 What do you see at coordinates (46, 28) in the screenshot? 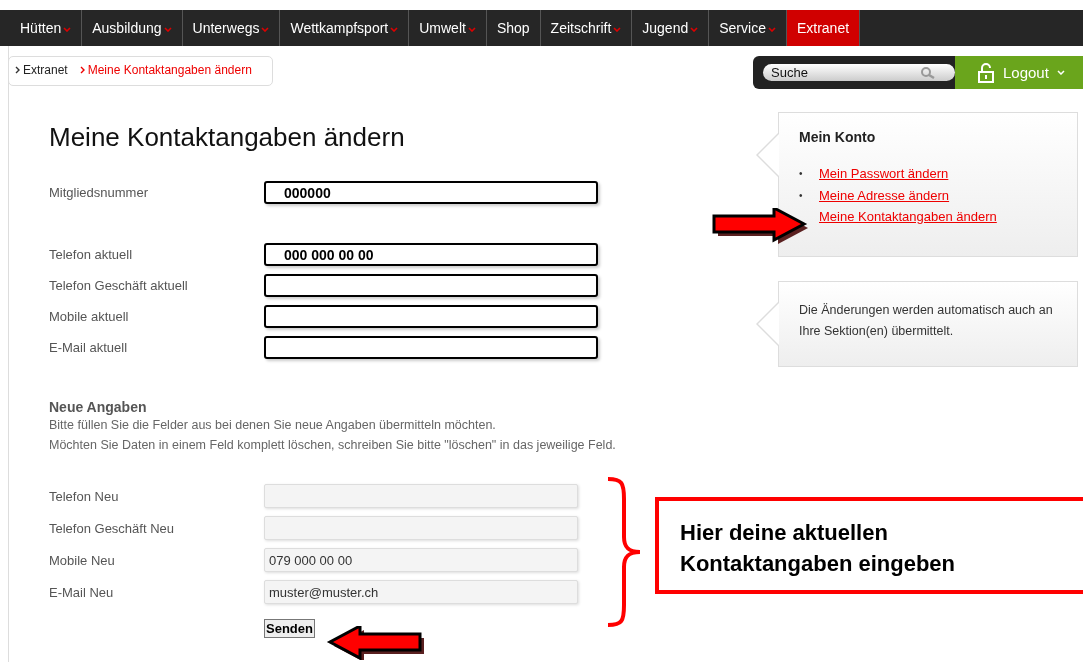
I see `nav-item: Hütten` at bounding box center [46, 28].